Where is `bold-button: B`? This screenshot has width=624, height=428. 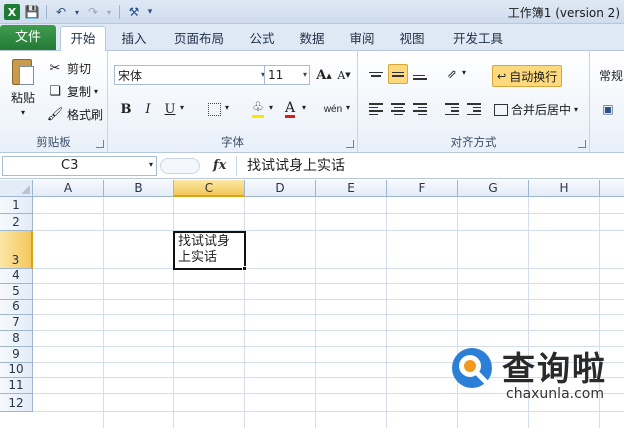 bold-button: B is located at coordinates (126, 109).